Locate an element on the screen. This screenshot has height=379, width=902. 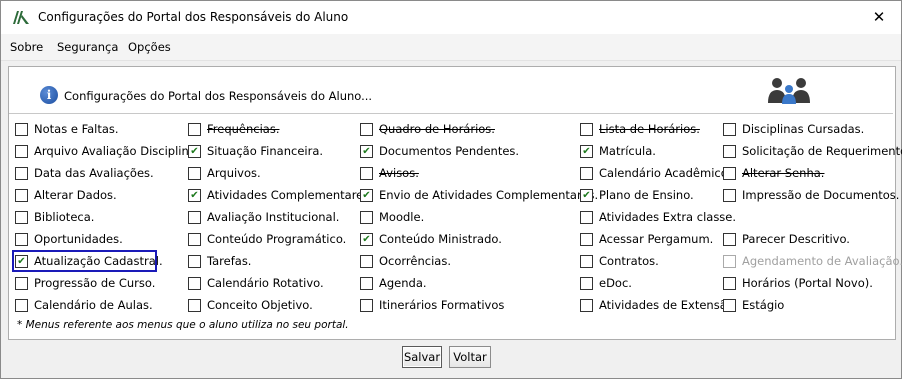
option-checkbox: Frequências. is located at coordinates (234, 129).